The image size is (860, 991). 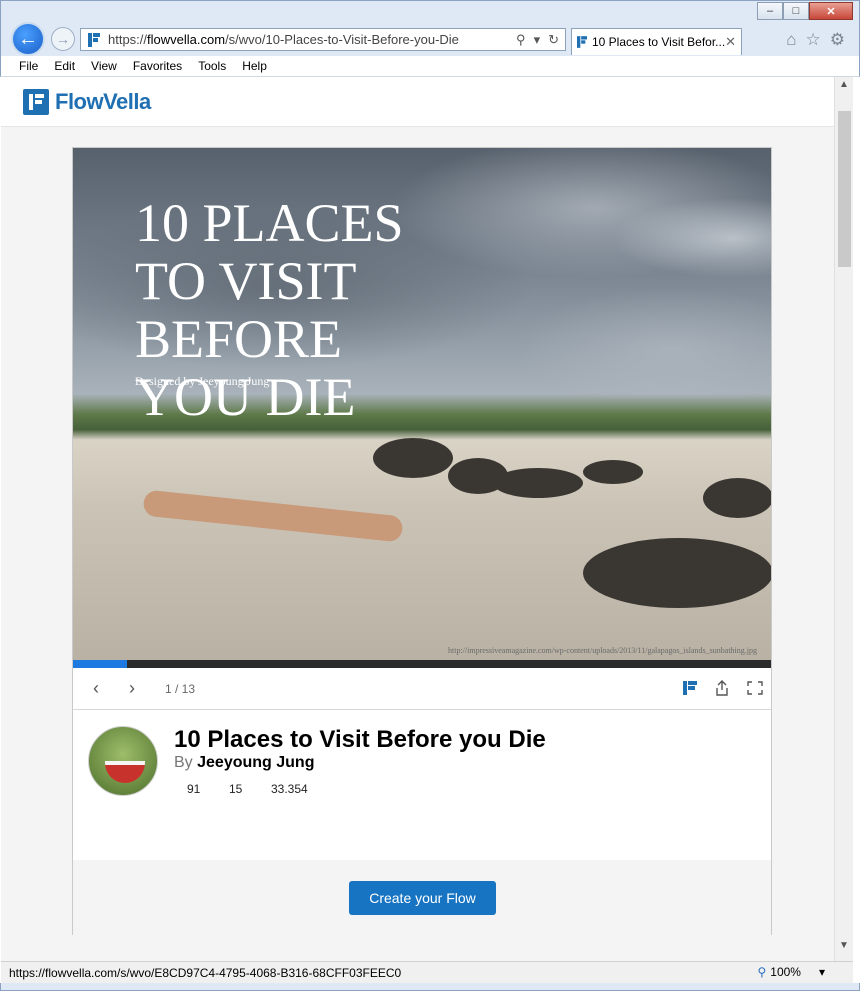 What do you see at coordinates (791, 40) in the screenshot?
I see `home-icon: ⌂` at bounding box center [791, 40].